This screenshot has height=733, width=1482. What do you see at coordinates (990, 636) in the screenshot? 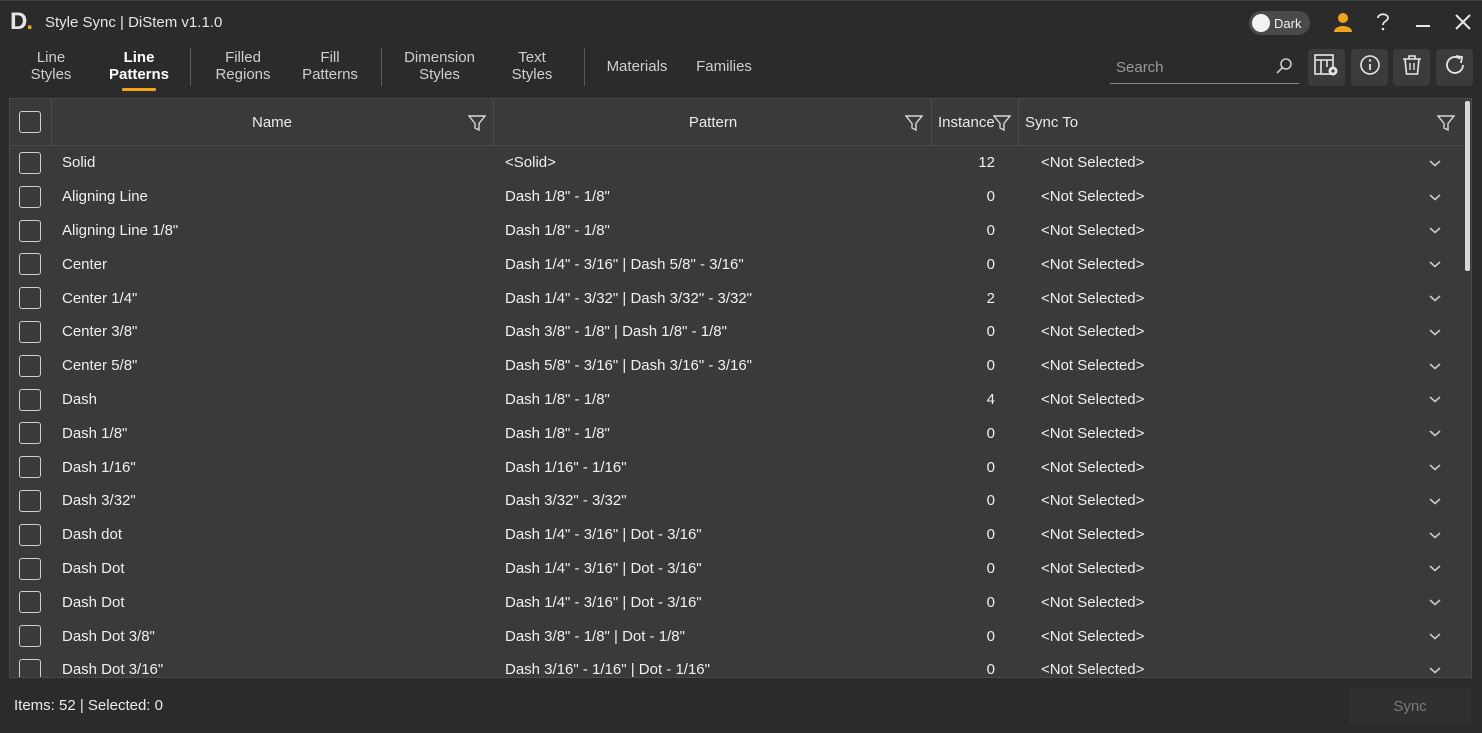
I see `row-instance-count: 0` at bounding box center [990, 636].